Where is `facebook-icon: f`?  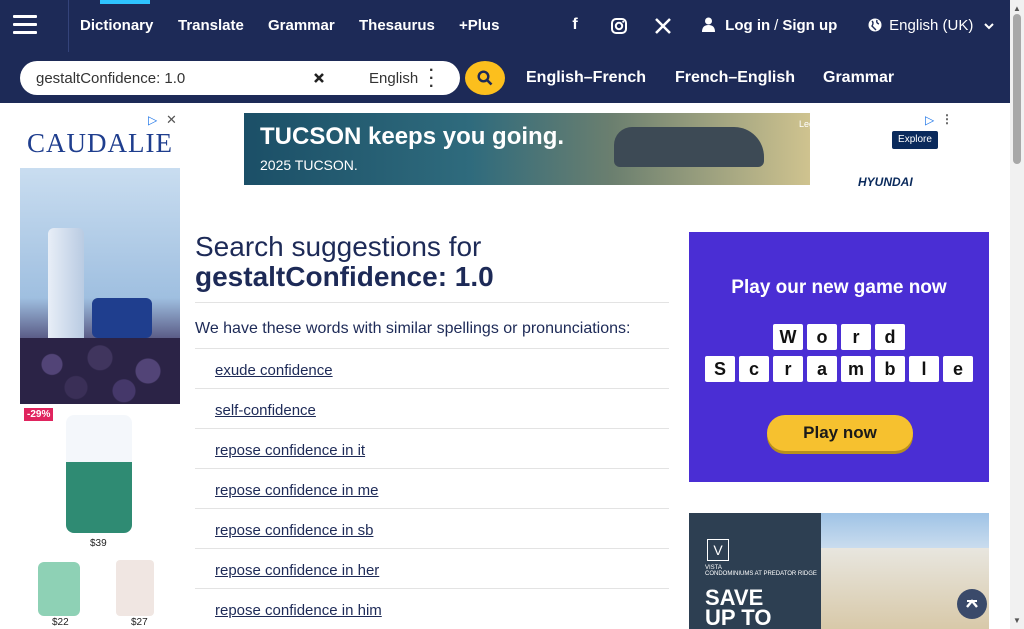 facebook-icon: f is located at coordinates (575, 26).